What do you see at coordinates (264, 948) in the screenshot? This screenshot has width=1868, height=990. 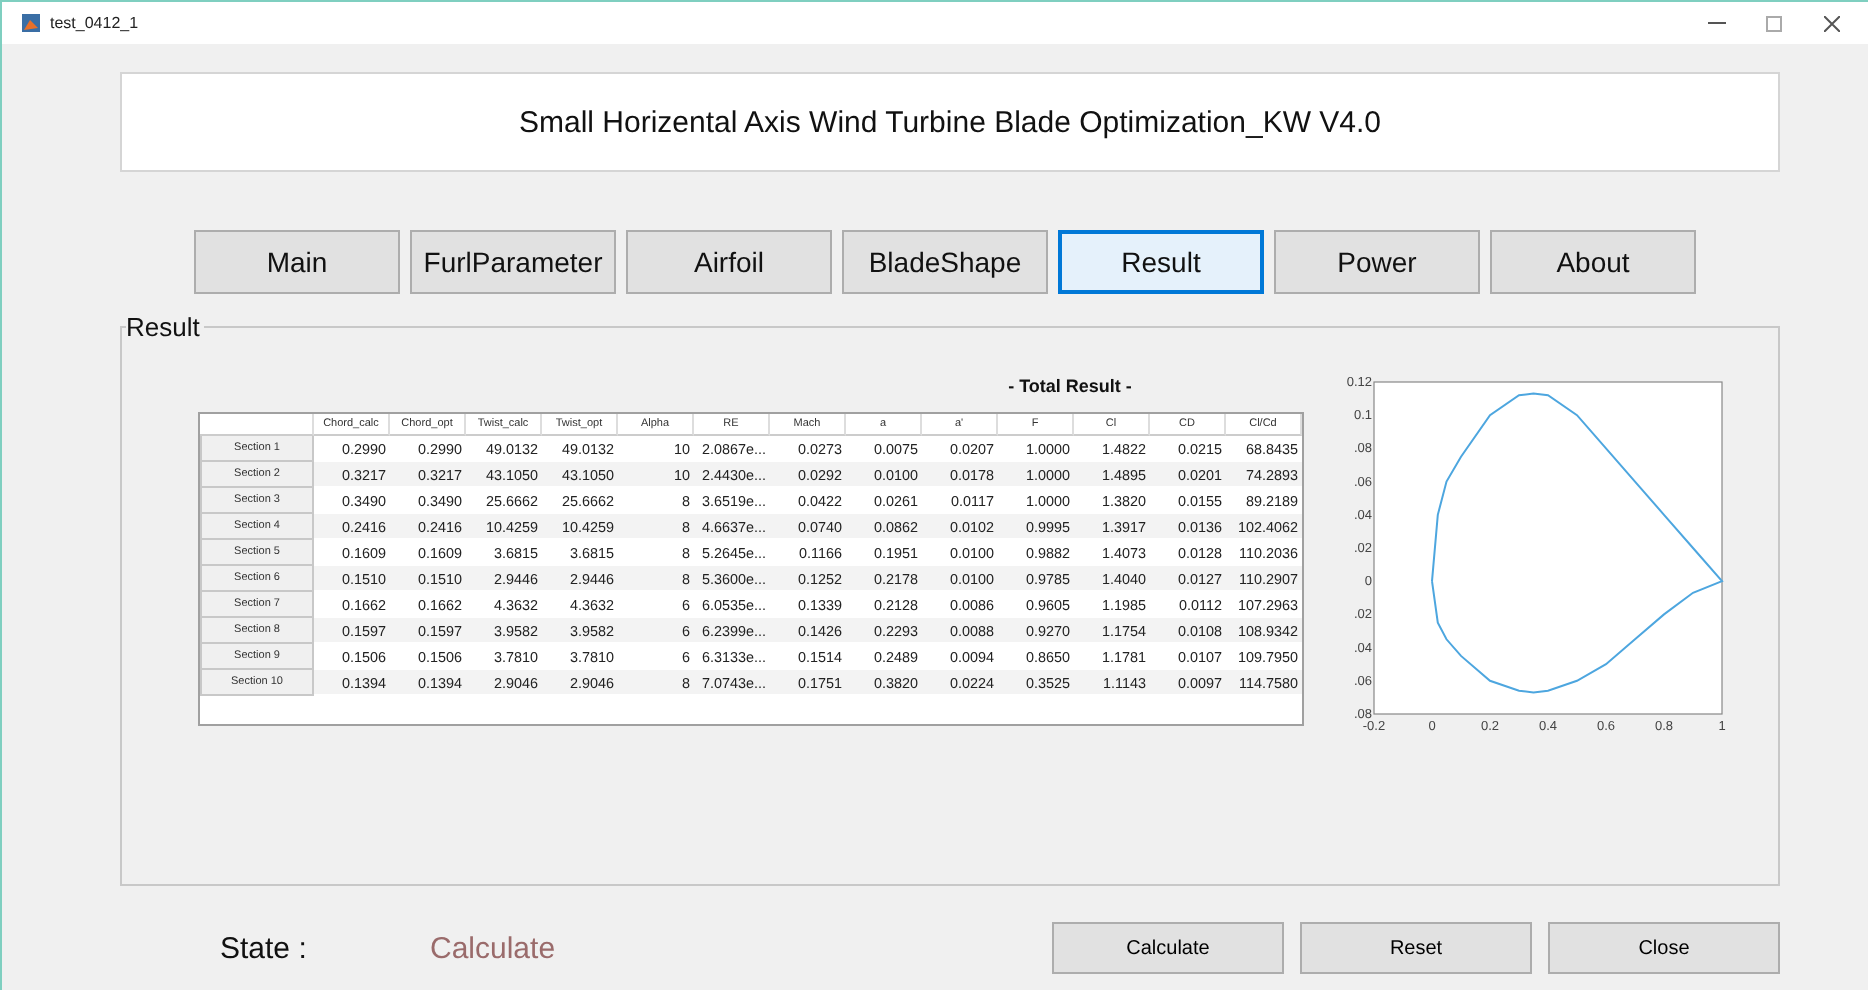 I see `state-label: State :` at bounding box center [264, 948].